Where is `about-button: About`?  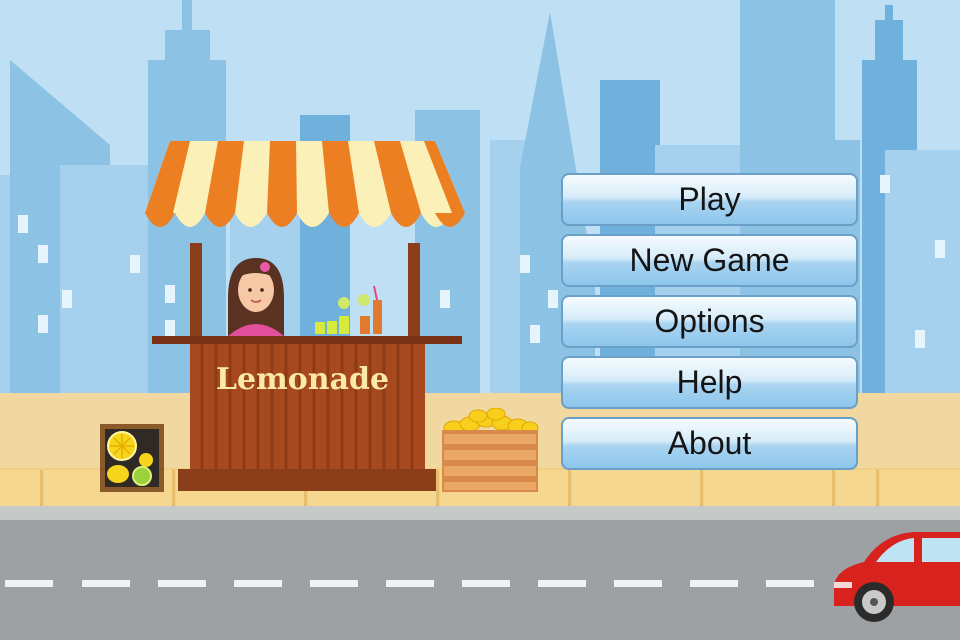 about-button: About is located at coordinates (709, 443).